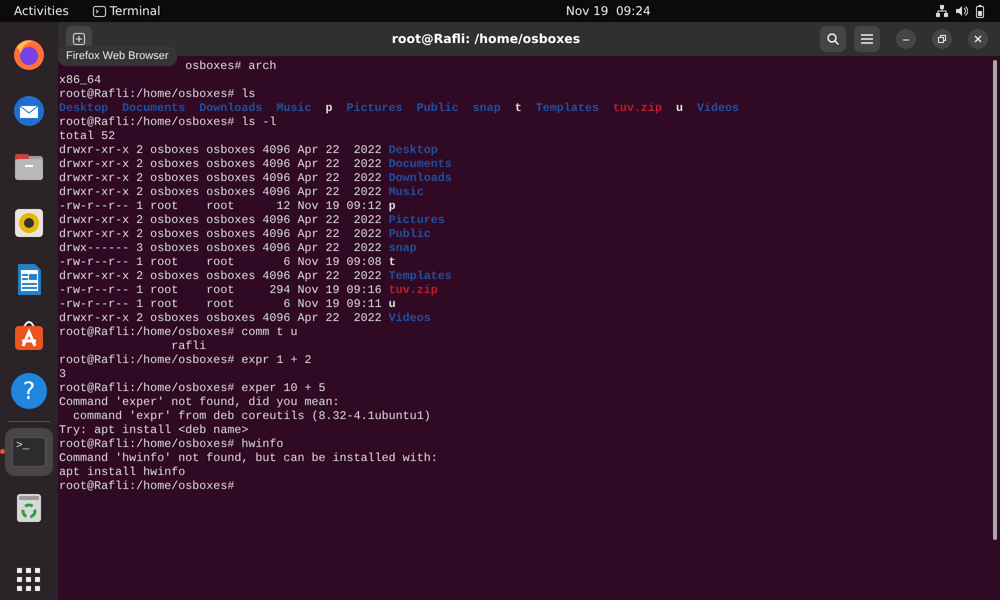  I want to click on terminal-text: root@Rafli:/home/osboxes# comm t u, so click(178, 332).